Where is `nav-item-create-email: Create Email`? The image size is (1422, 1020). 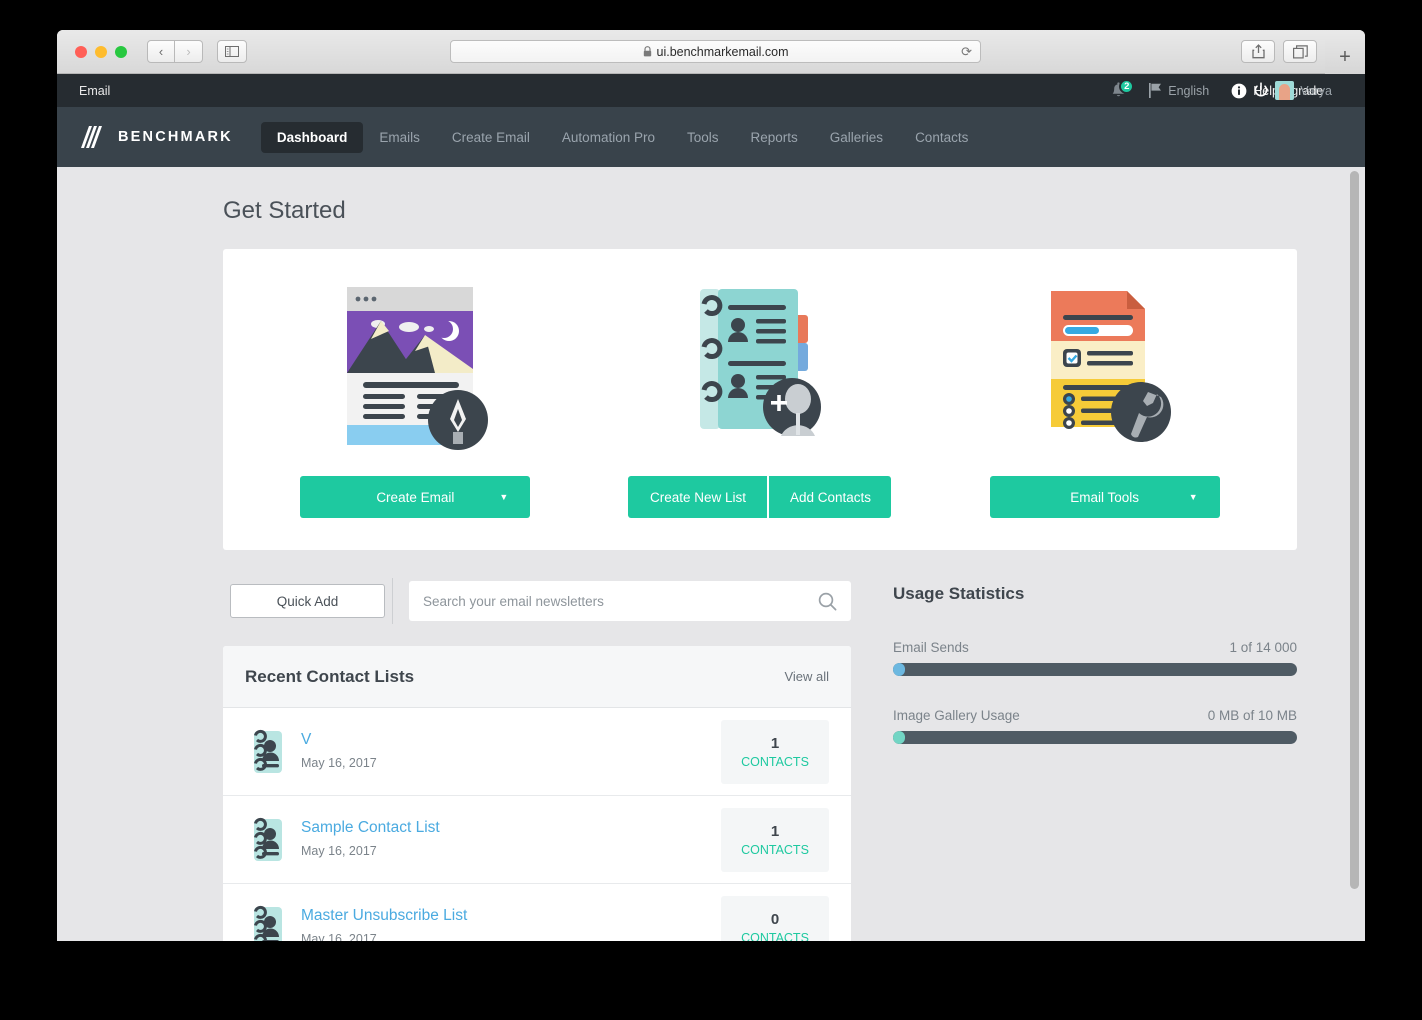
nav-item-create-email: Create Email is located at coordinates (491, 137).